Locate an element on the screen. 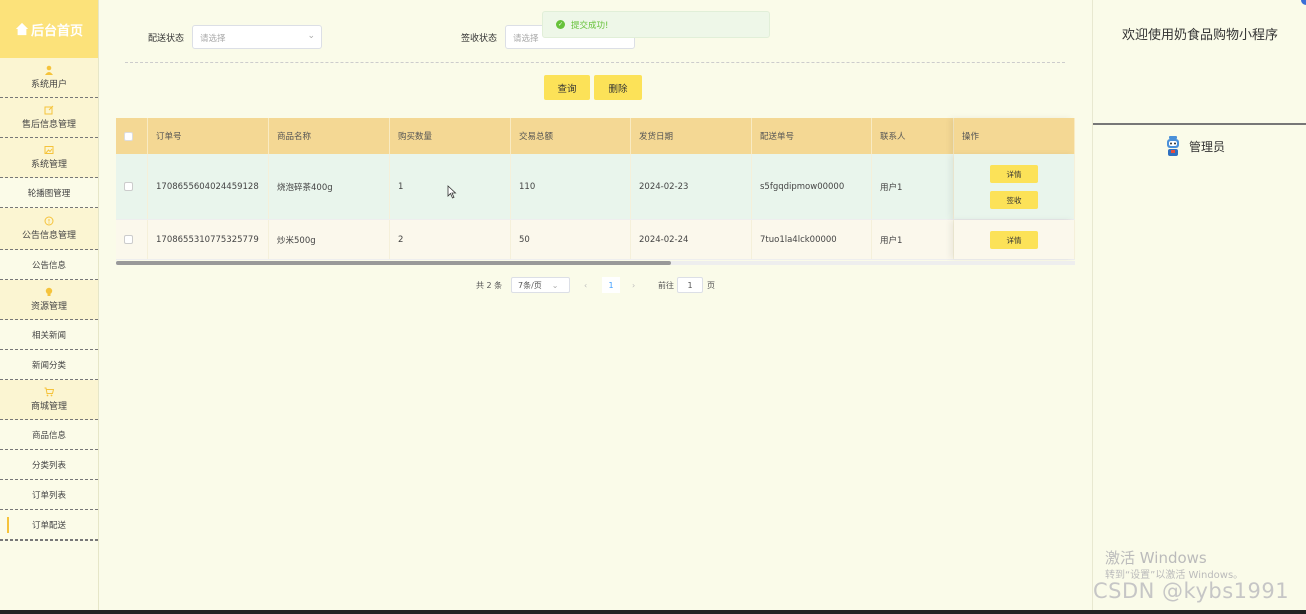 This screenshot has width=1306, height=614. page-size-select: 7条/页 ⌄ is located at coordinates (540, 285).